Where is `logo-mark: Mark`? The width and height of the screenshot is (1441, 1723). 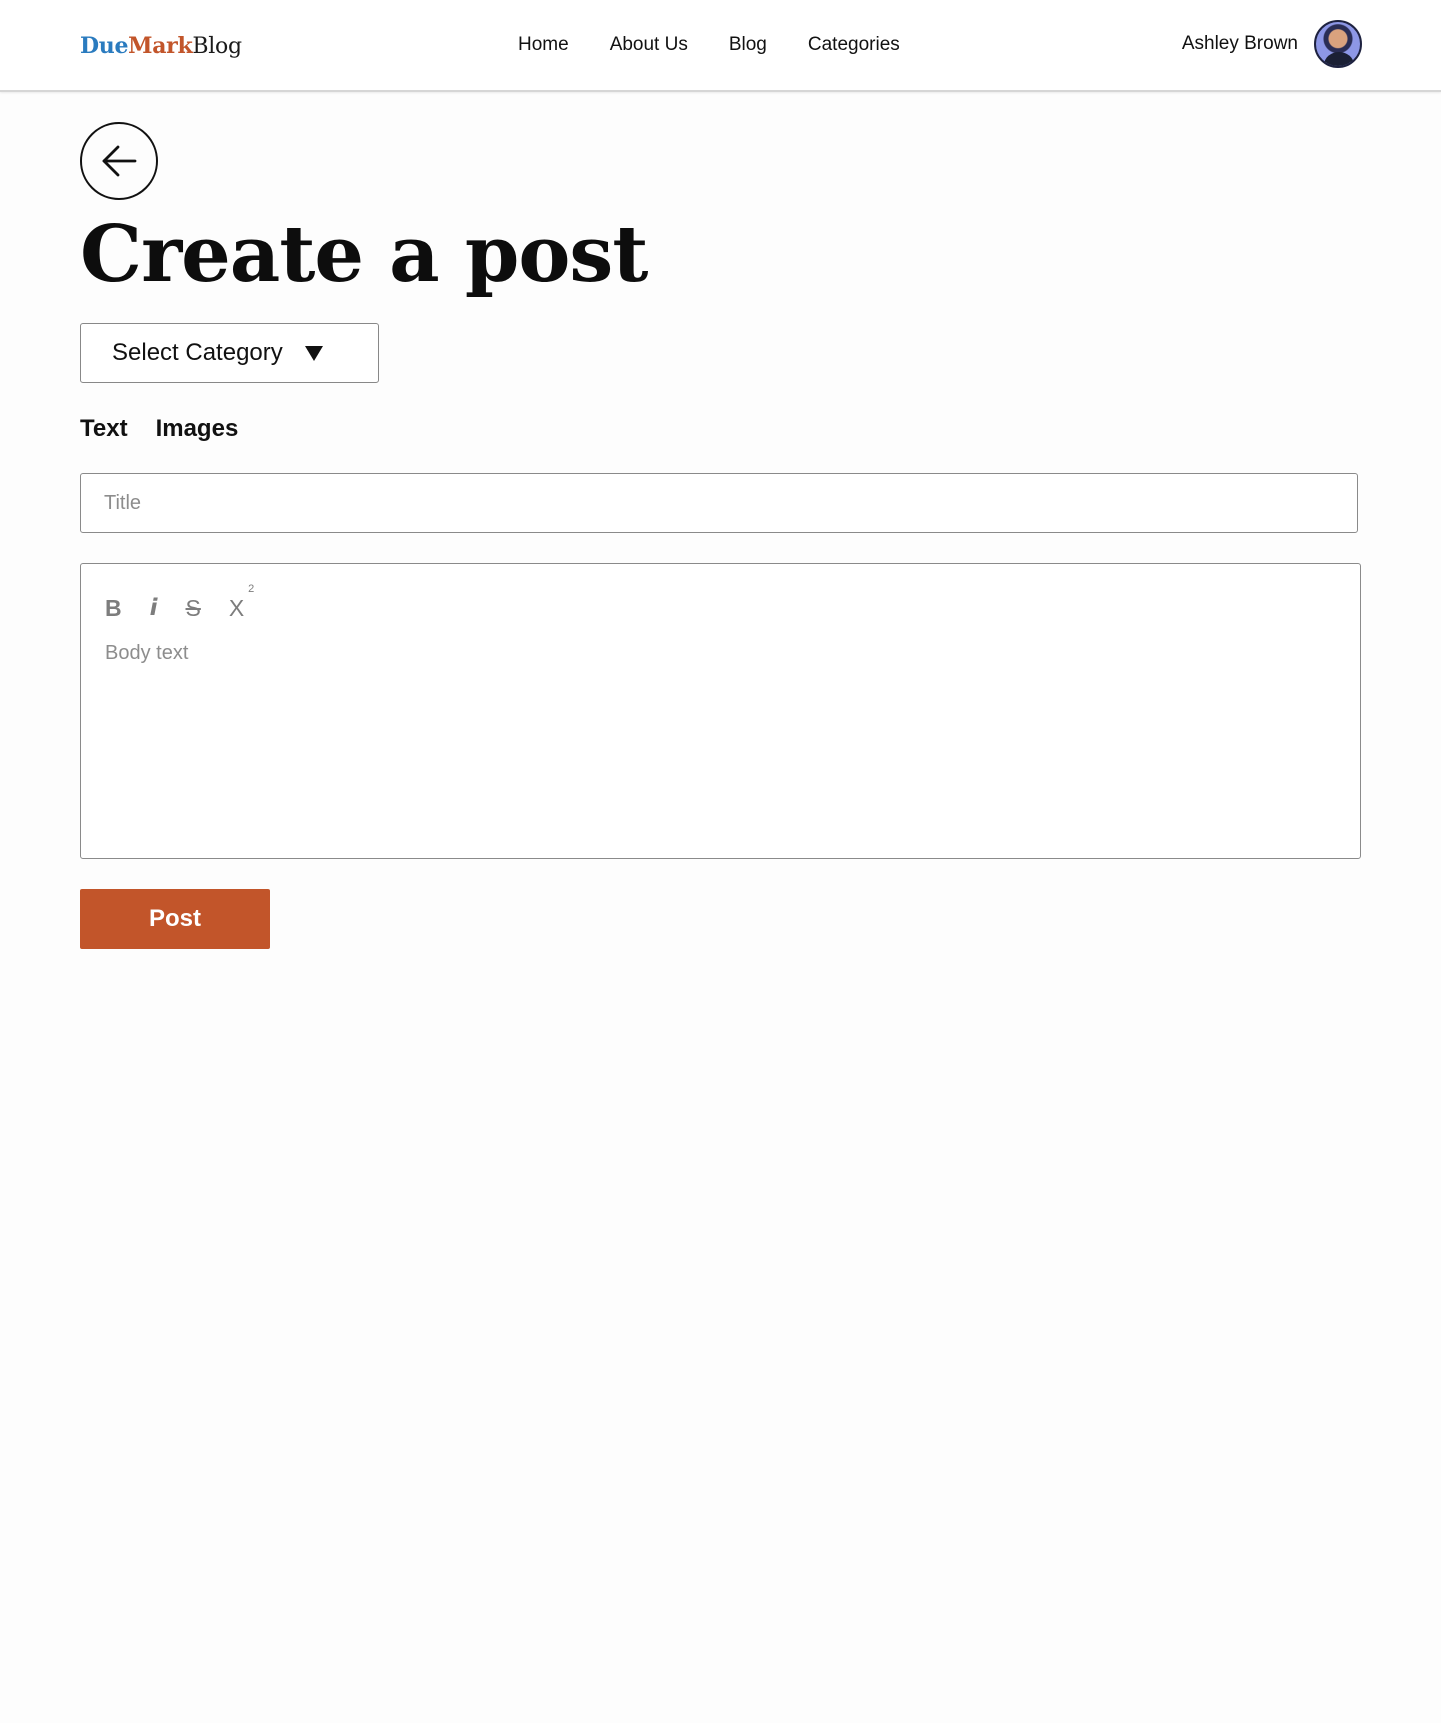
logo-mark: Mark is located at coordinates (160, 46).